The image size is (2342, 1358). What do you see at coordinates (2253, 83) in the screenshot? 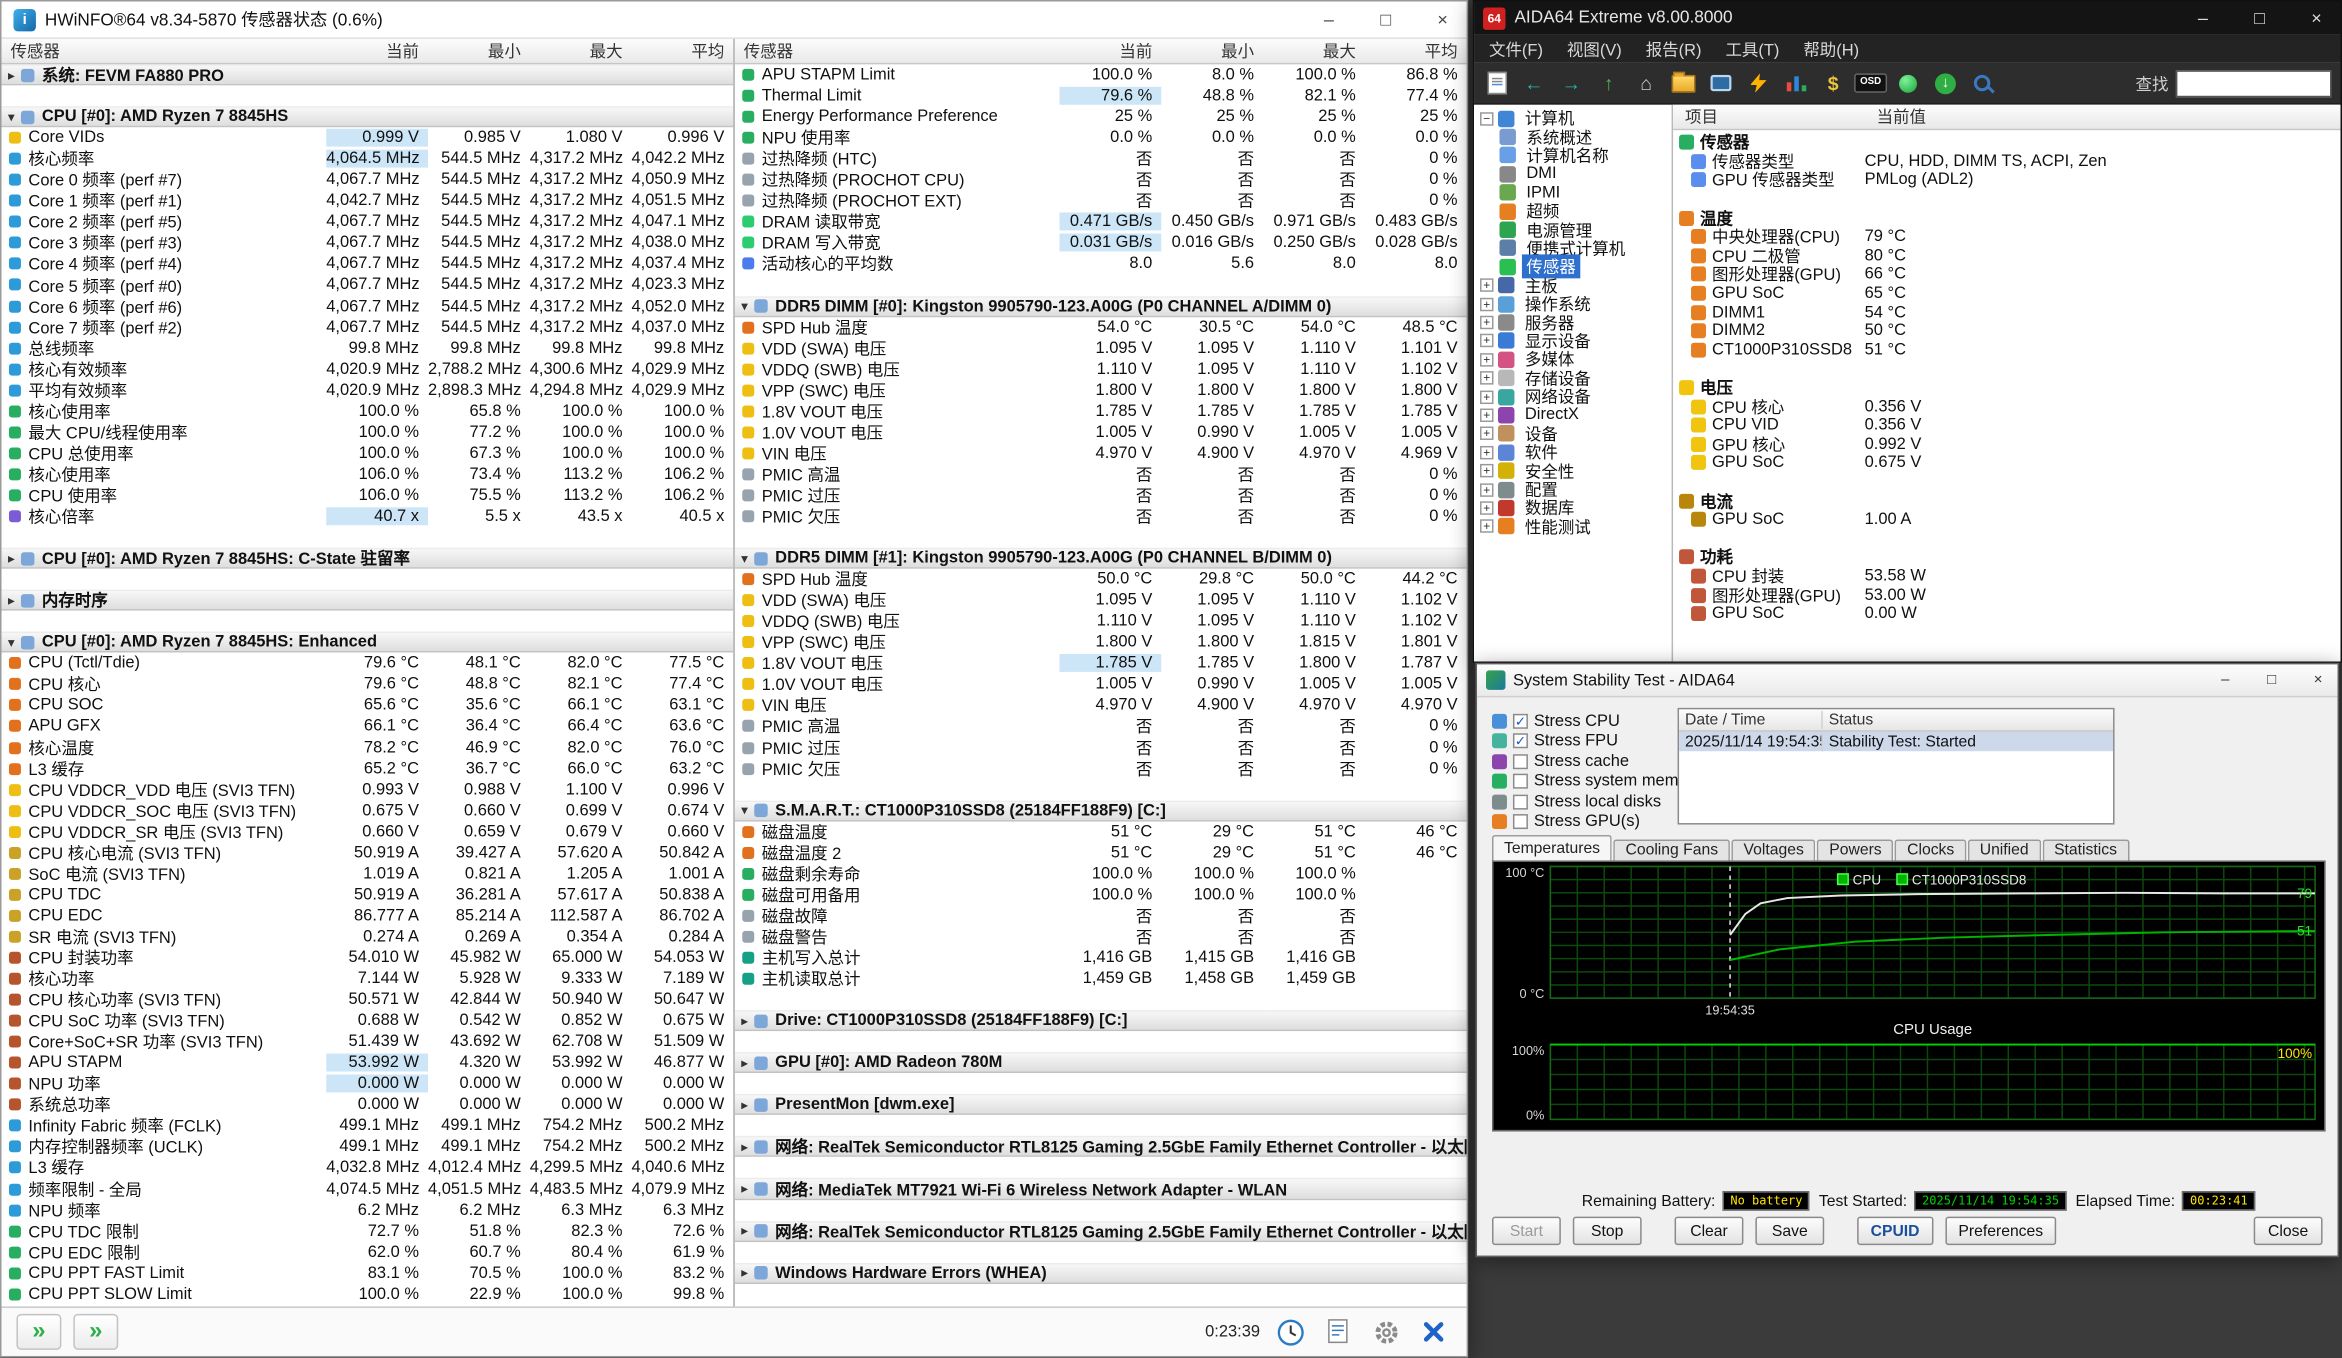
I see `search-input` at bounding box center [2253, 83].